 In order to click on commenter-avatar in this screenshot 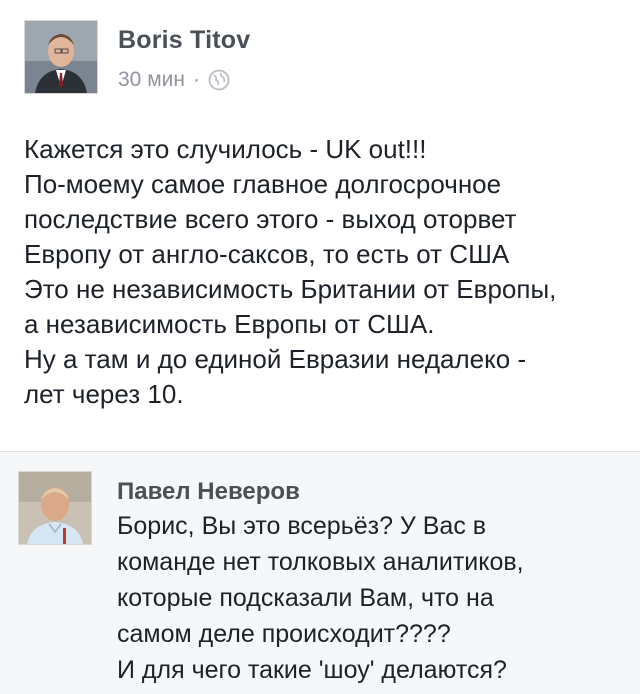, I will do `click(55, 508)`.